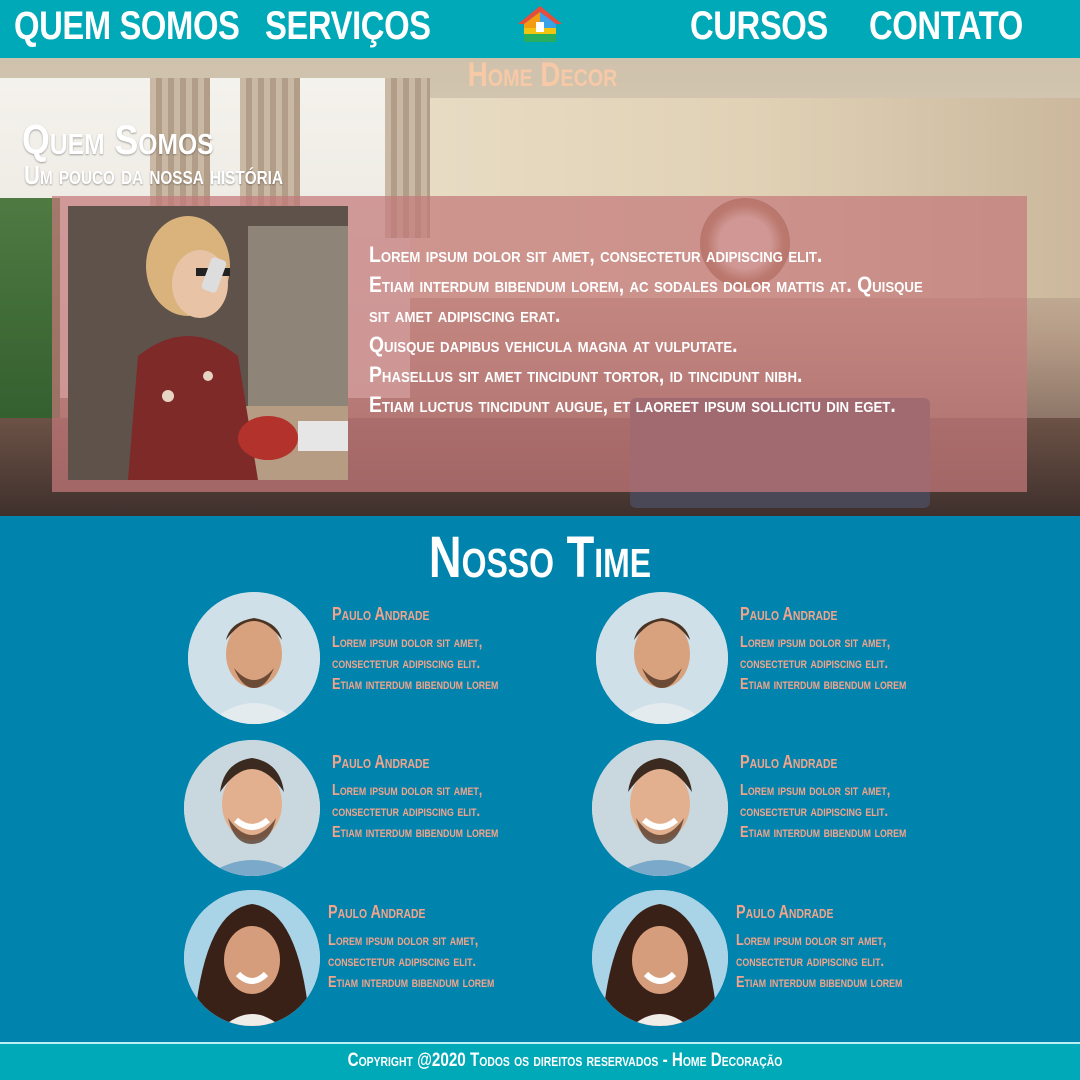  What do you see at coordinates (540, 24) in the screenshot?
I see `house-logo-icon` at bounding box center [540, 24].